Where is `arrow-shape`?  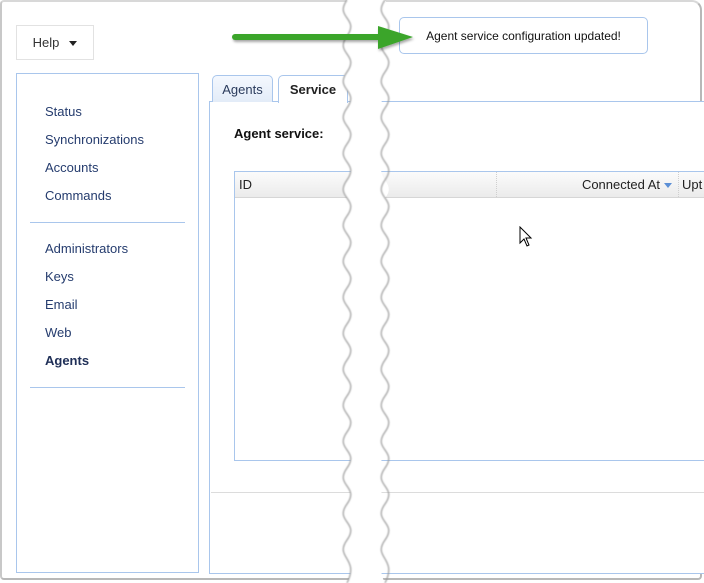
arrow-shape is located at coordinates (322, 37).